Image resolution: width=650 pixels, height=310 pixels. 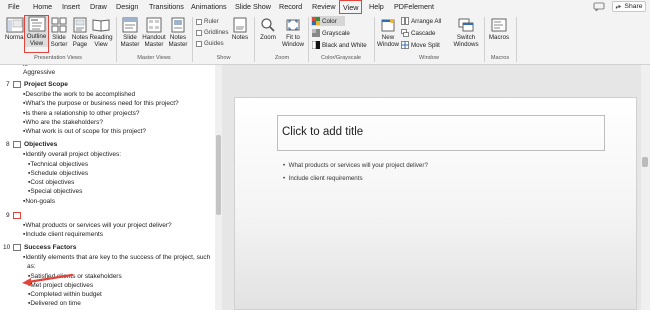 I want to click on reading-view-button: Reading View, so click(x=101, y=32).